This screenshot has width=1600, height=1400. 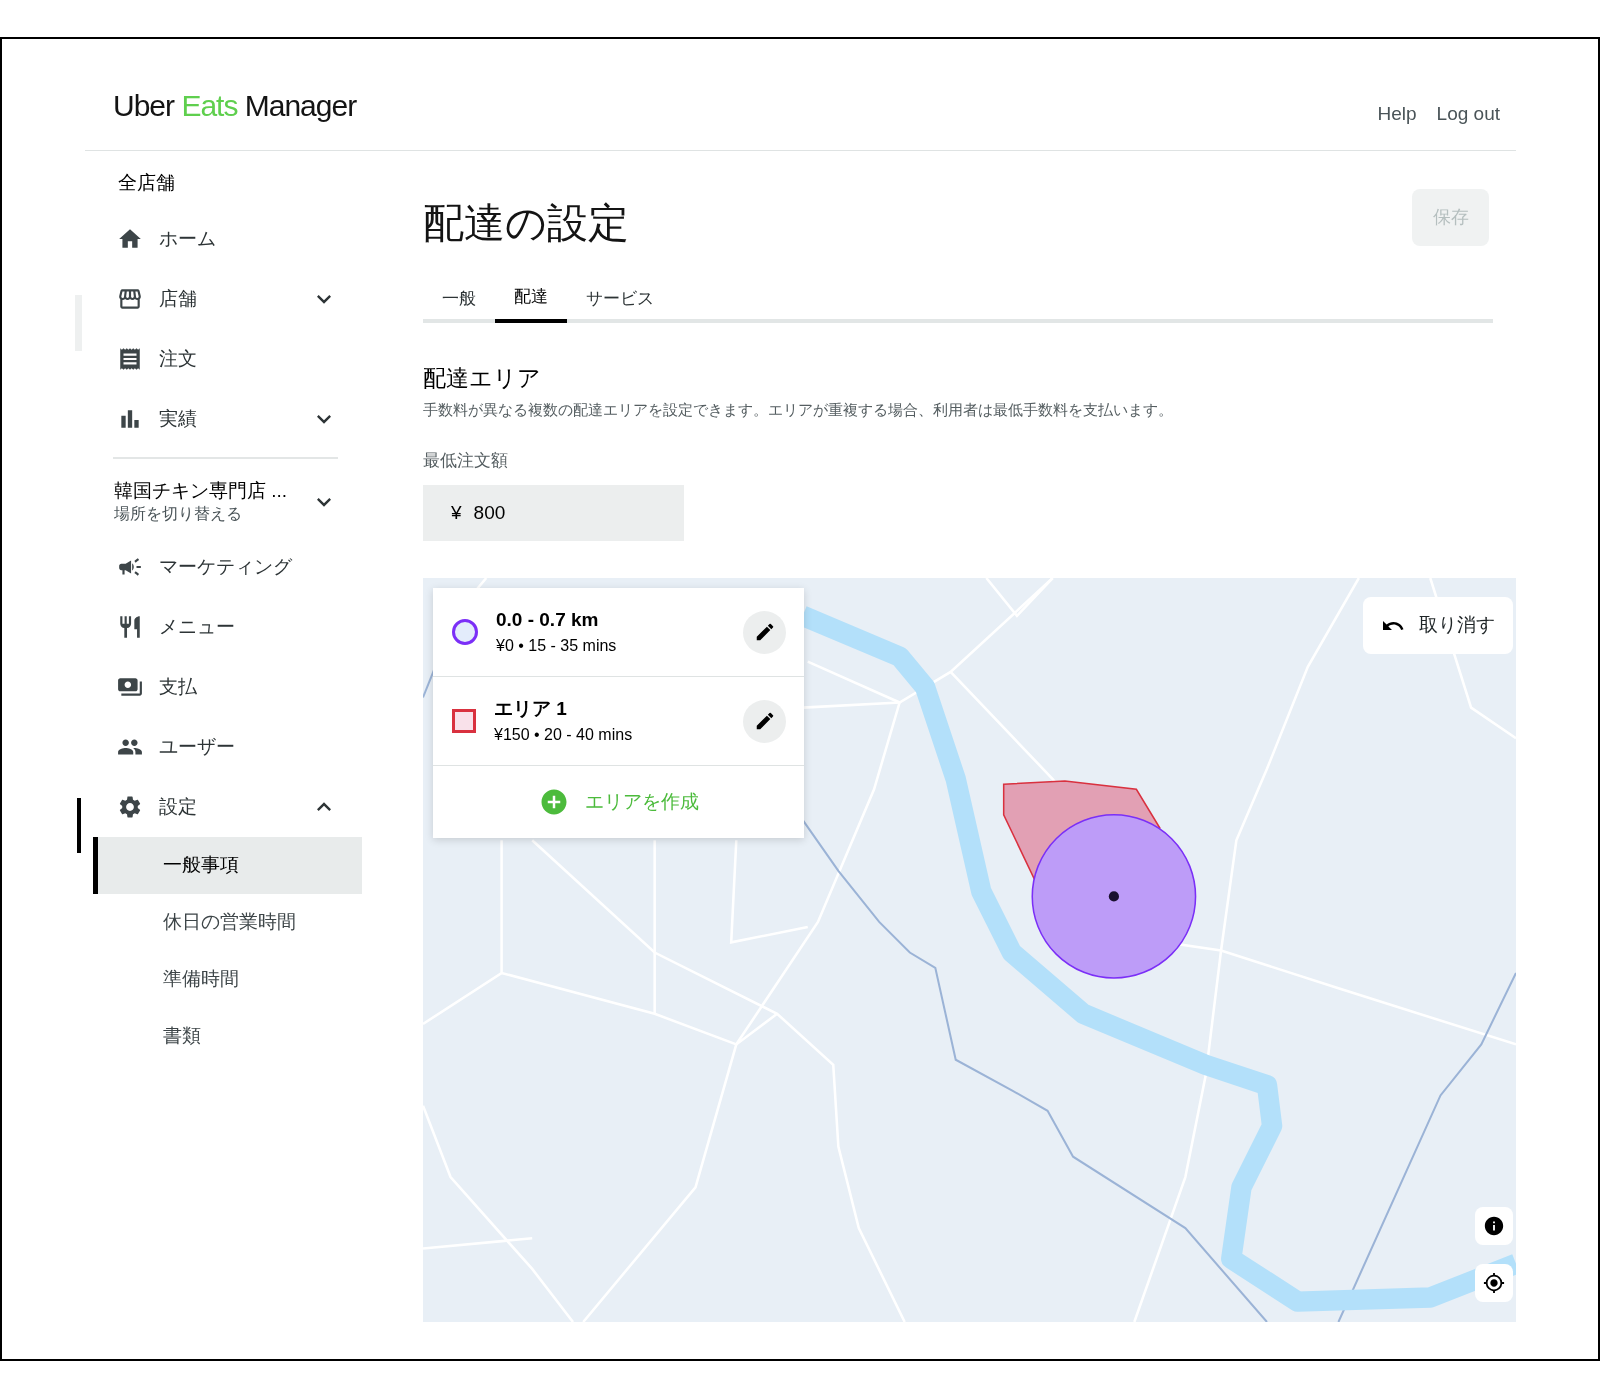 What do you see at coordinates (227, 1036) in the screenshot?
I see `sub-nav-item: 書類` at bounding box center [227, 1036].